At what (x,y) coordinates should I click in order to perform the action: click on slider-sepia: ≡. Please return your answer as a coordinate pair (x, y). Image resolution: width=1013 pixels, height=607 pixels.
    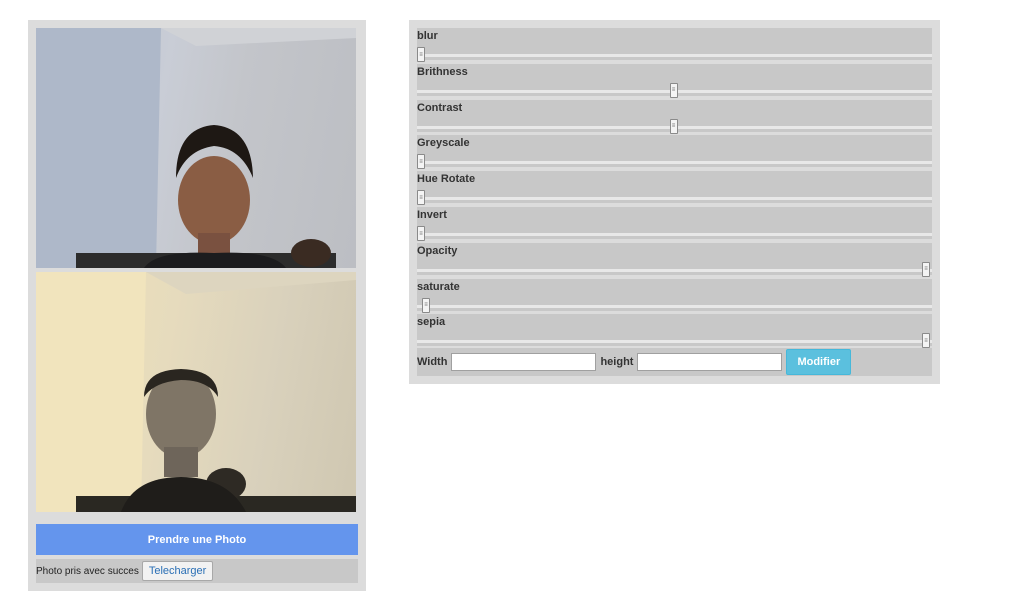
    Looking at the image, I should click on (674, 341).